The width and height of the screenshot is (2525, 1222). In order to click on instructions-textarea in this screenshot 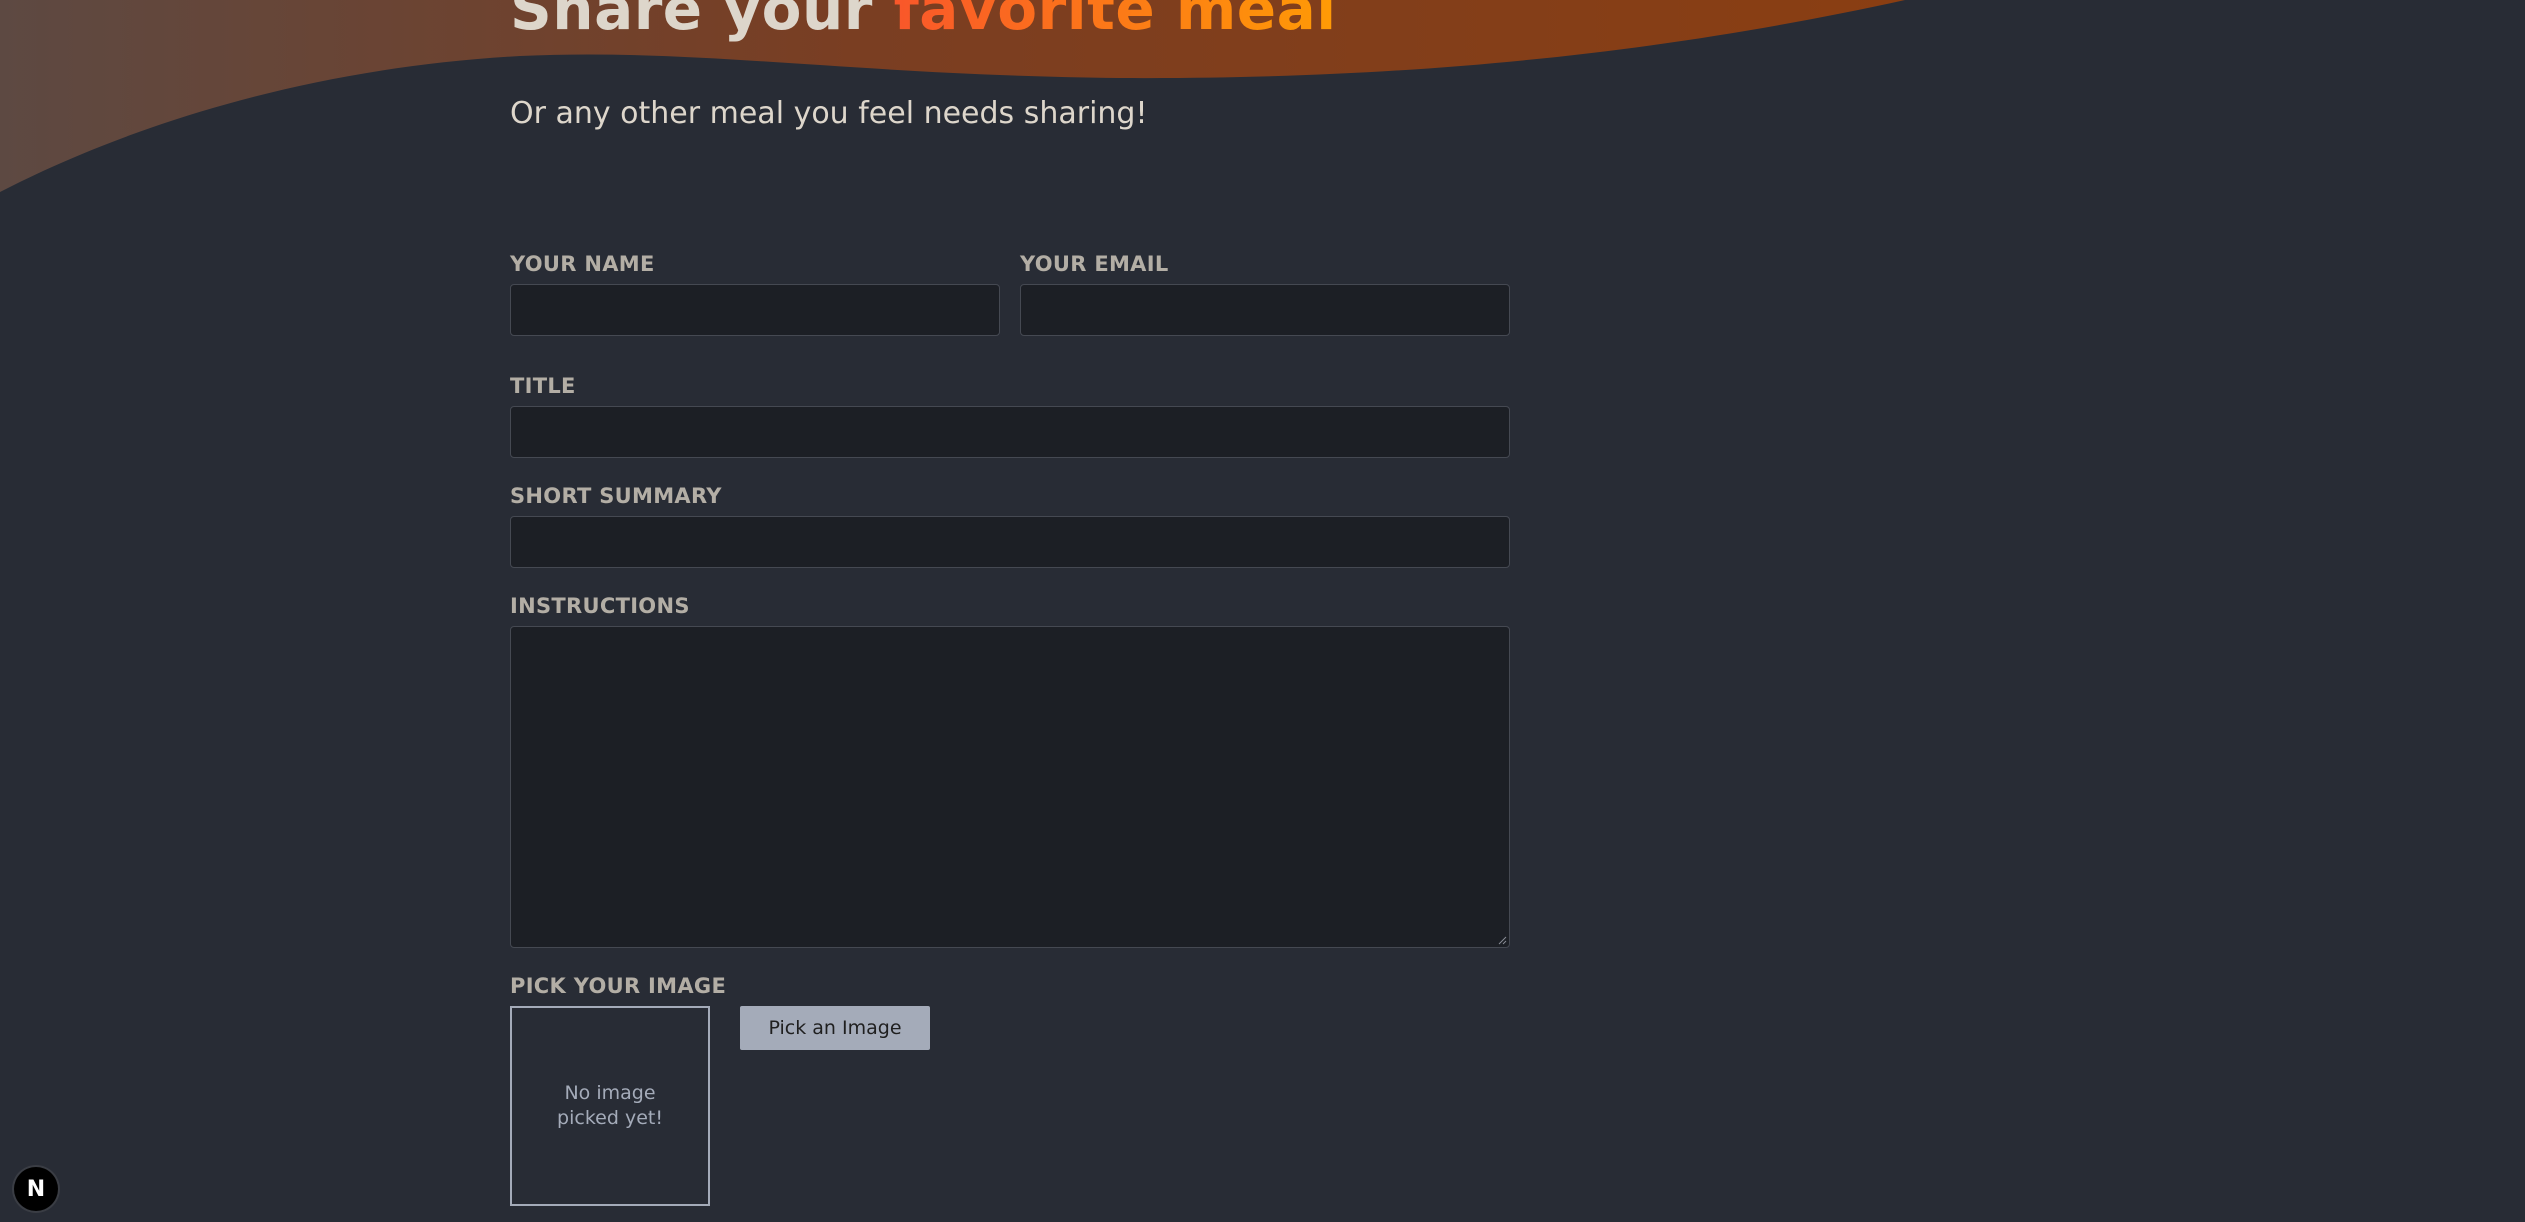, I will do `click(1010, 787)`.